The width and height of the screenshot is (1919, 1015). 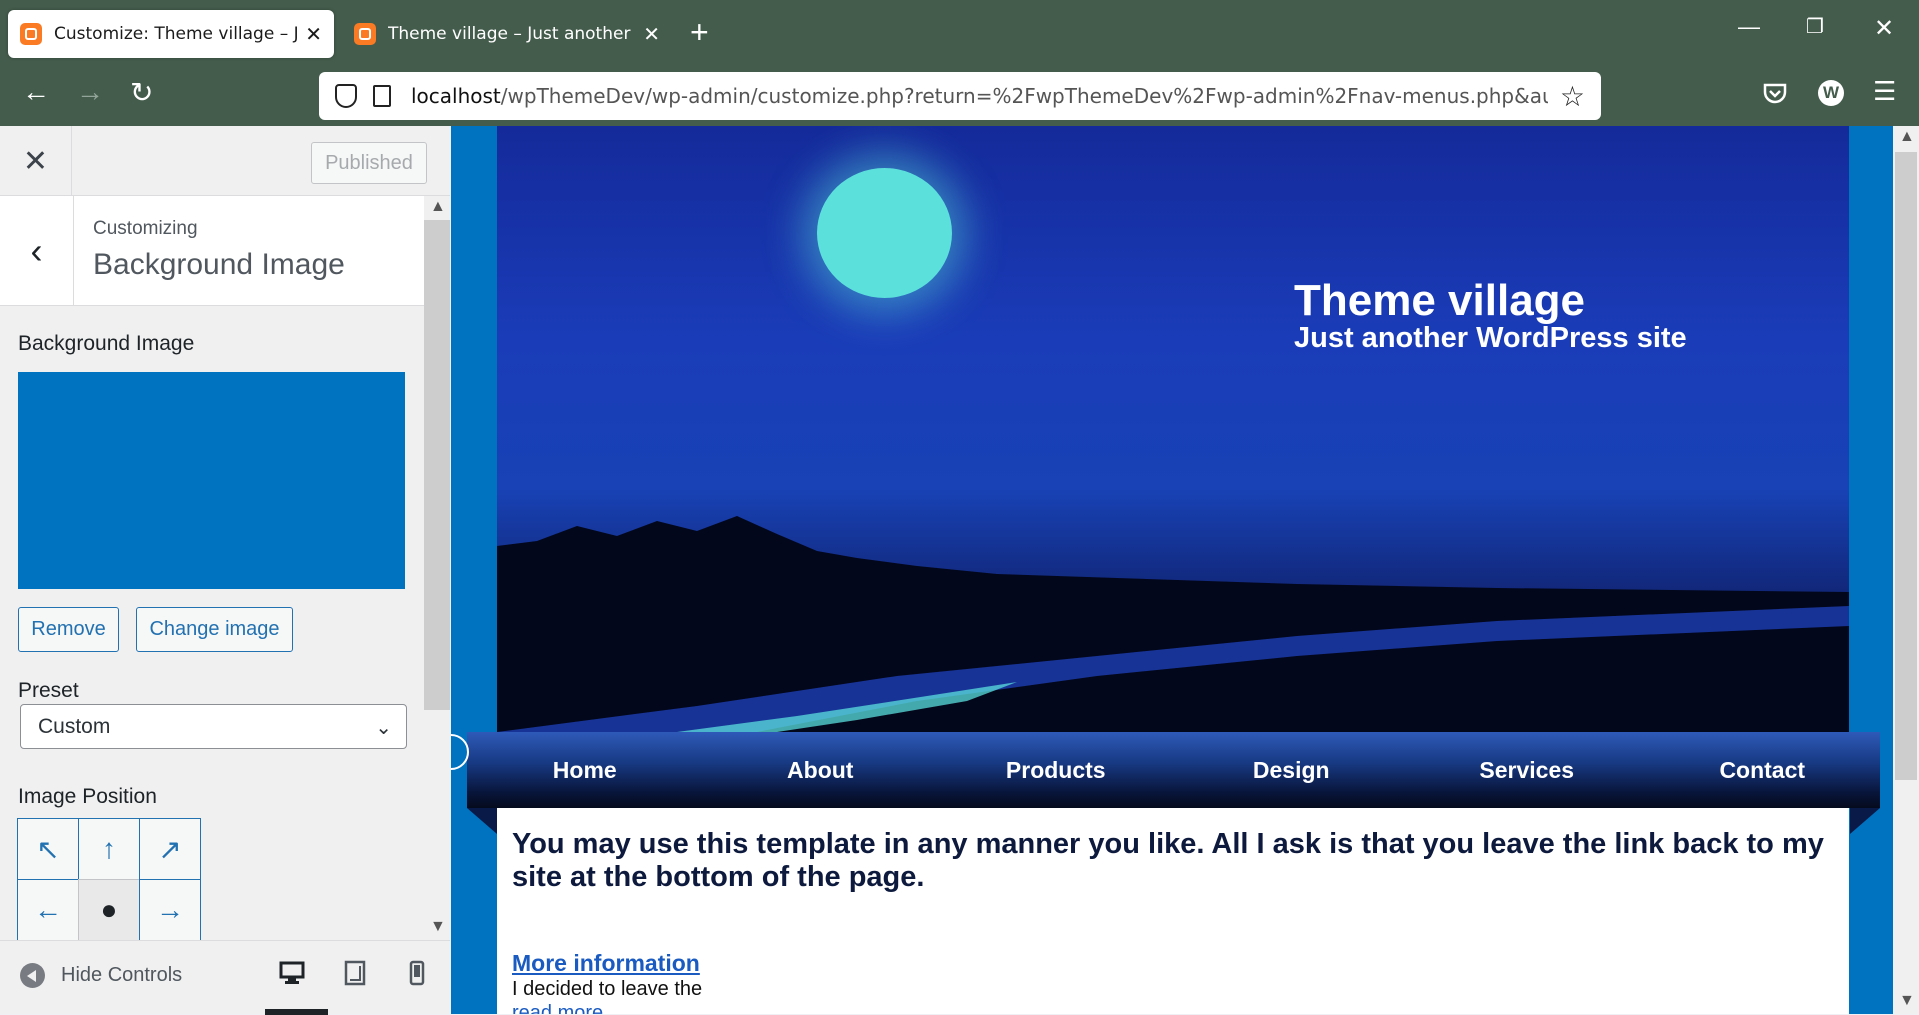 I want to click on shield-icon, so click(x=346, y=96).